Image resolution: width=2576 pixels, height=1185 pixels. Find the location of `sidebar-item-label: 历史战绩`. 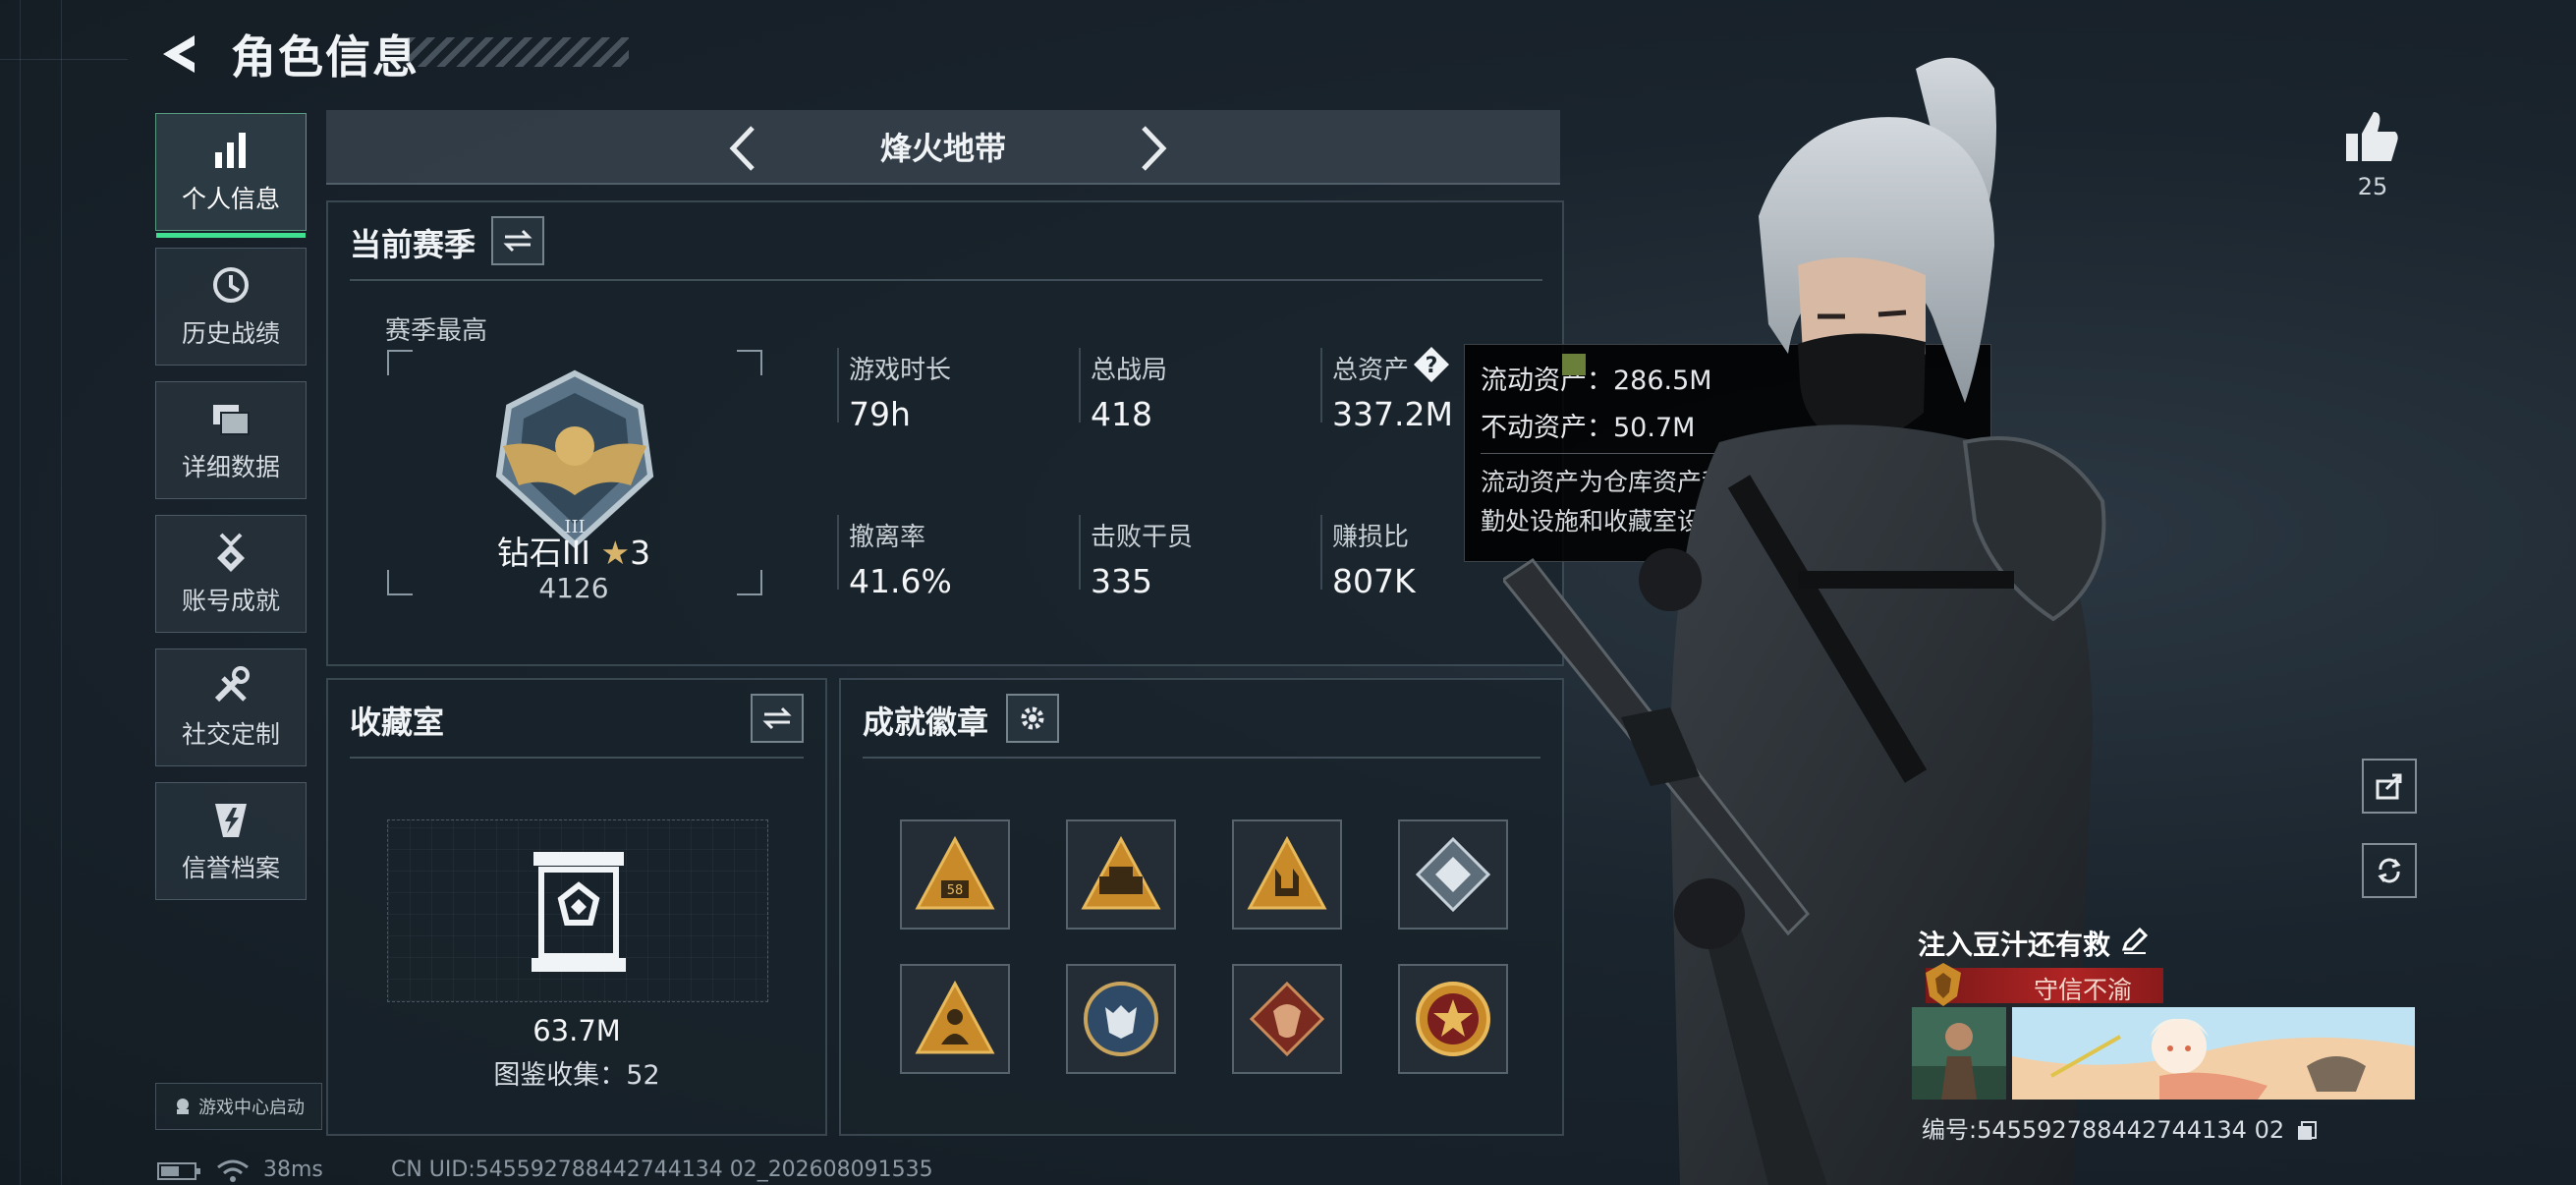

sidebar-item-label: 历史战绩 is located at coordinates (230, 334).